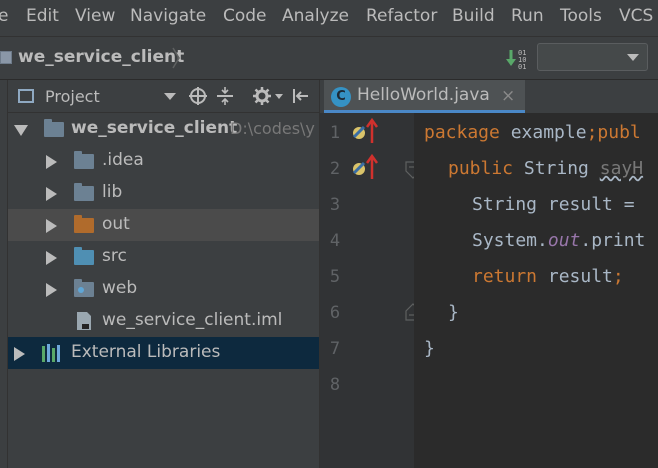  I want to click on method-name: sayH, so click(621, 168).